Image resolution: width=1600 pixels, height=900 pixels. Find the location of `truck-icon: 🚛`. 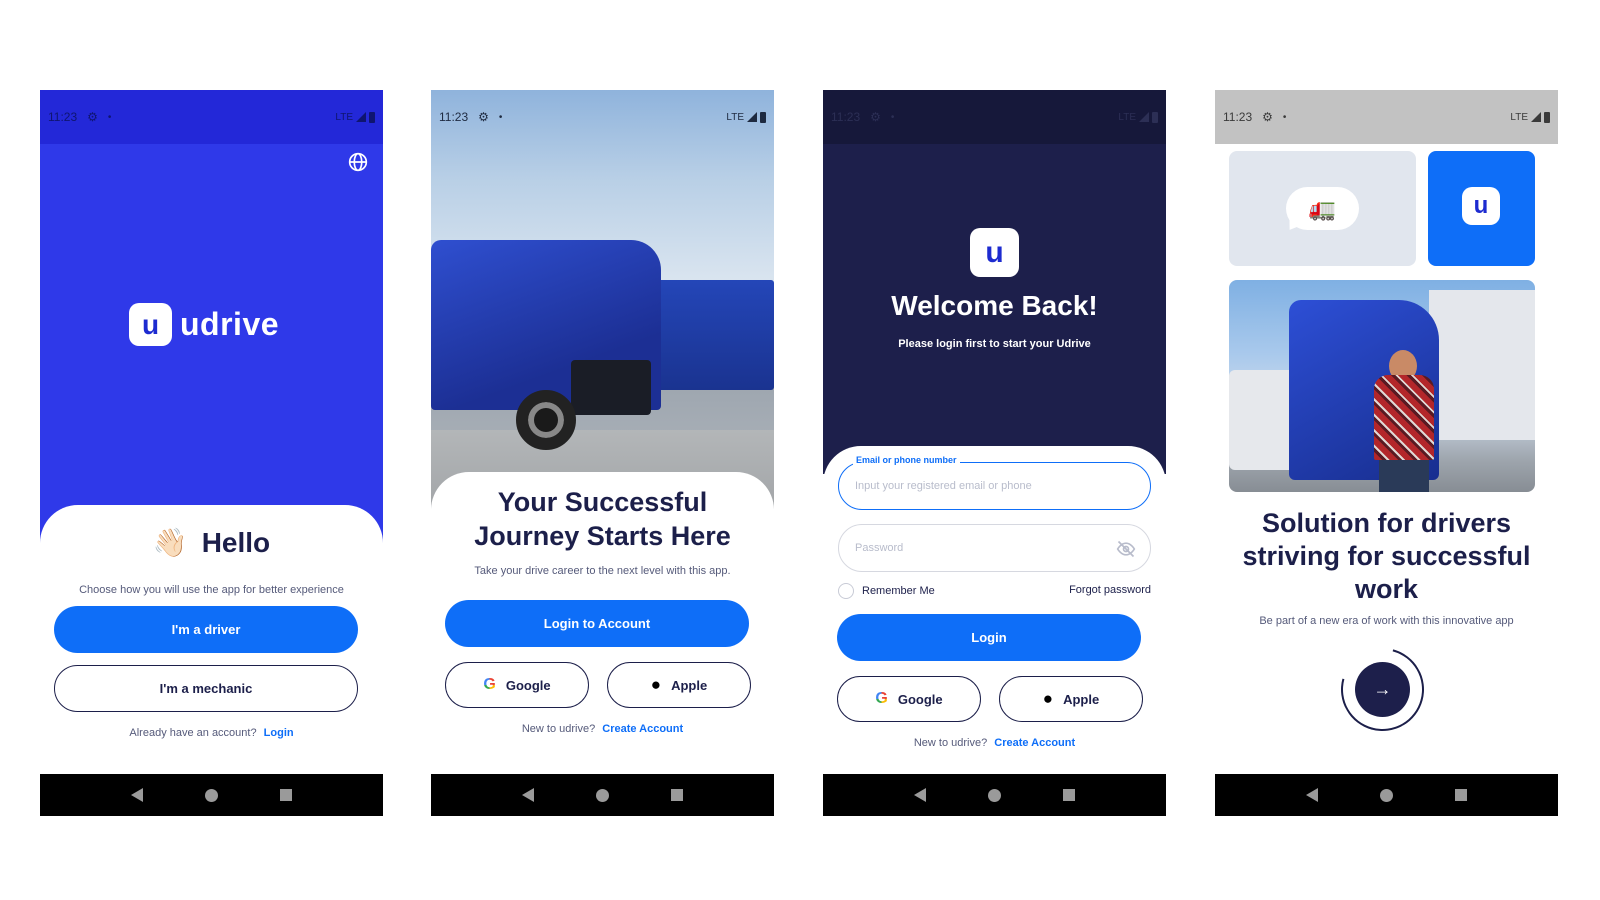

truck-icon: 🚛 is located at coordinates (1322, 208).